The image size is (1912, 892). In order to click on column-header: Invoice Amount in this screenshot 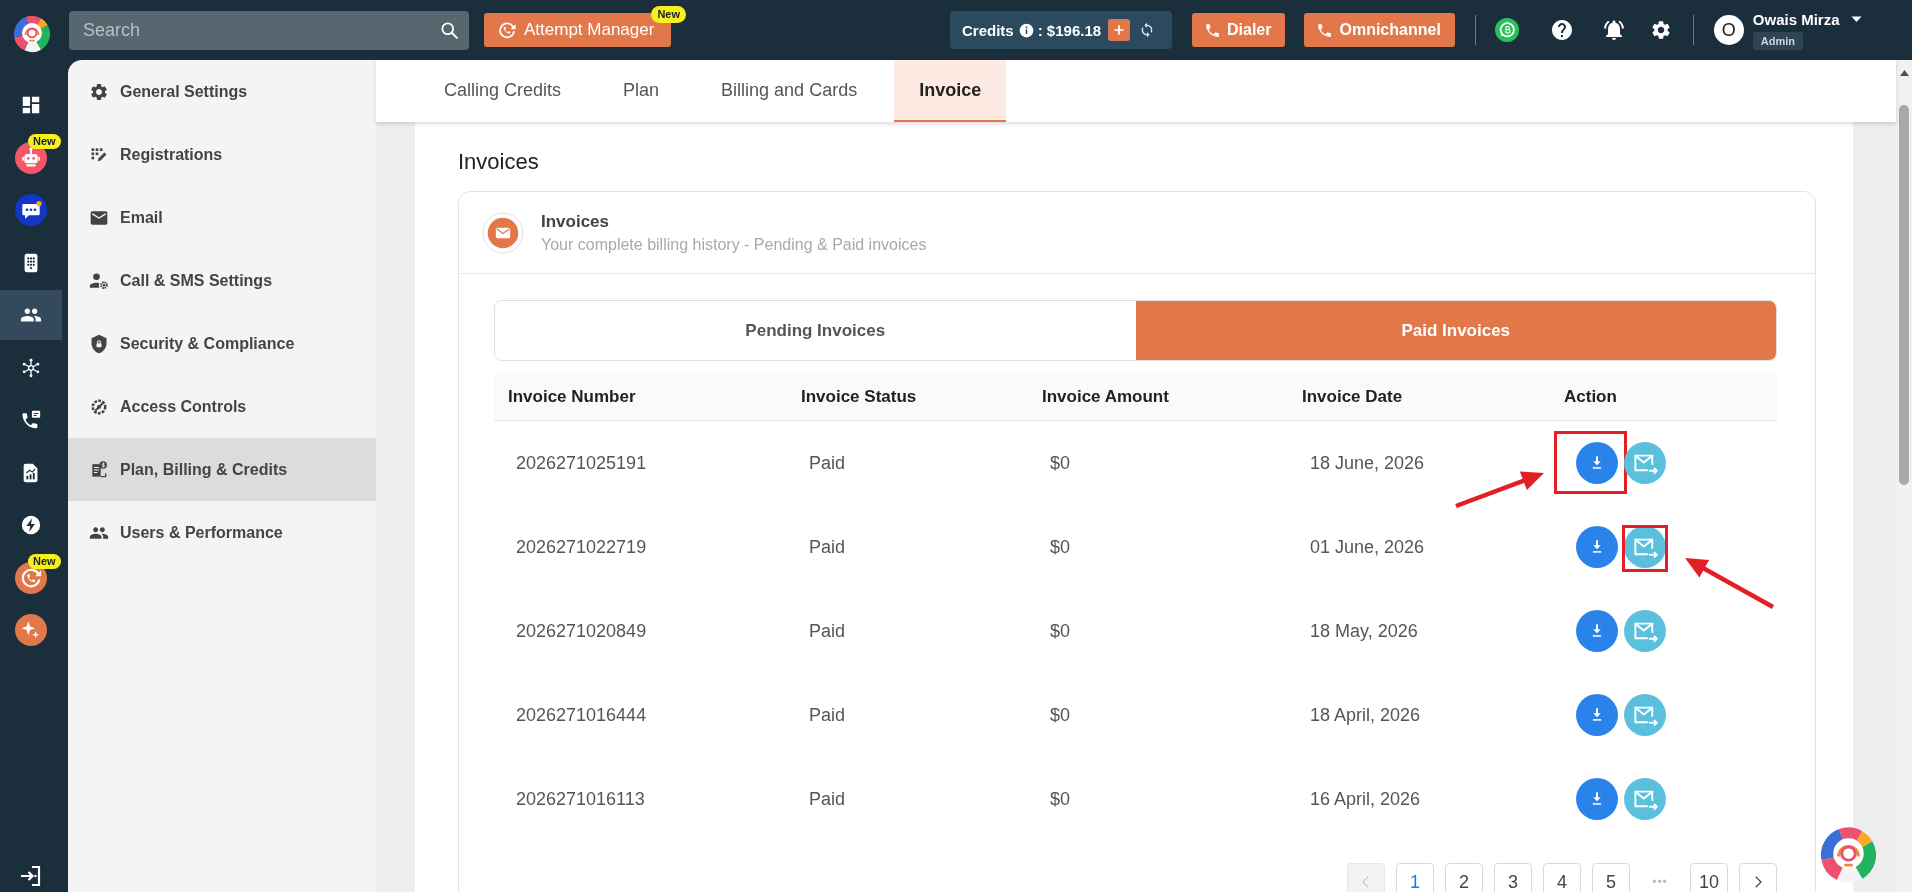, I will do `click(1105, 396)`.